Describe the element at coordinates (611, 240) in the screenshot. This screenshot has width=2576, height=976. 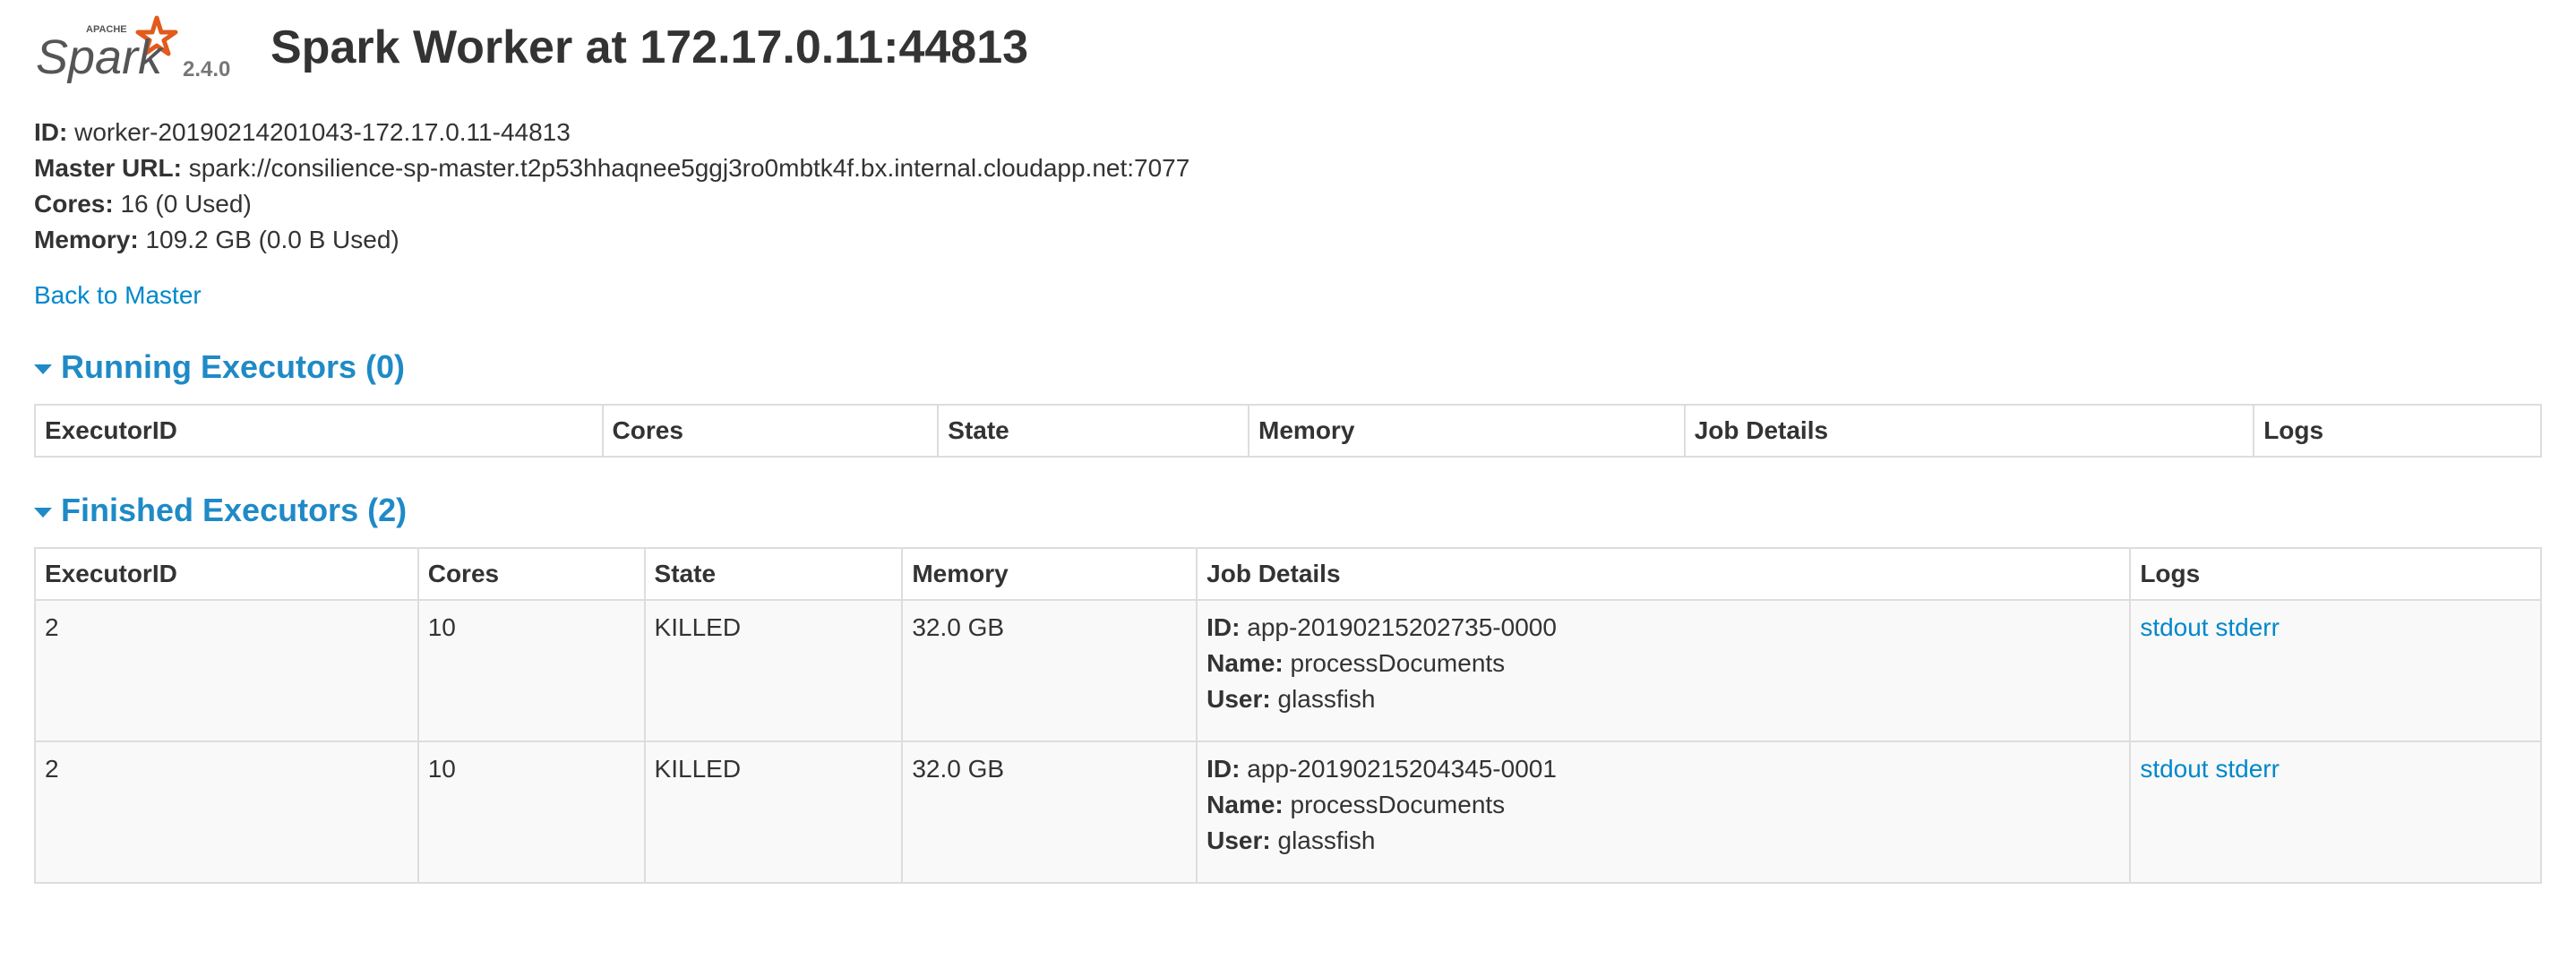
I see `summary-memory: Memory: 109.2 GB (0.0 B Used)` at that location.